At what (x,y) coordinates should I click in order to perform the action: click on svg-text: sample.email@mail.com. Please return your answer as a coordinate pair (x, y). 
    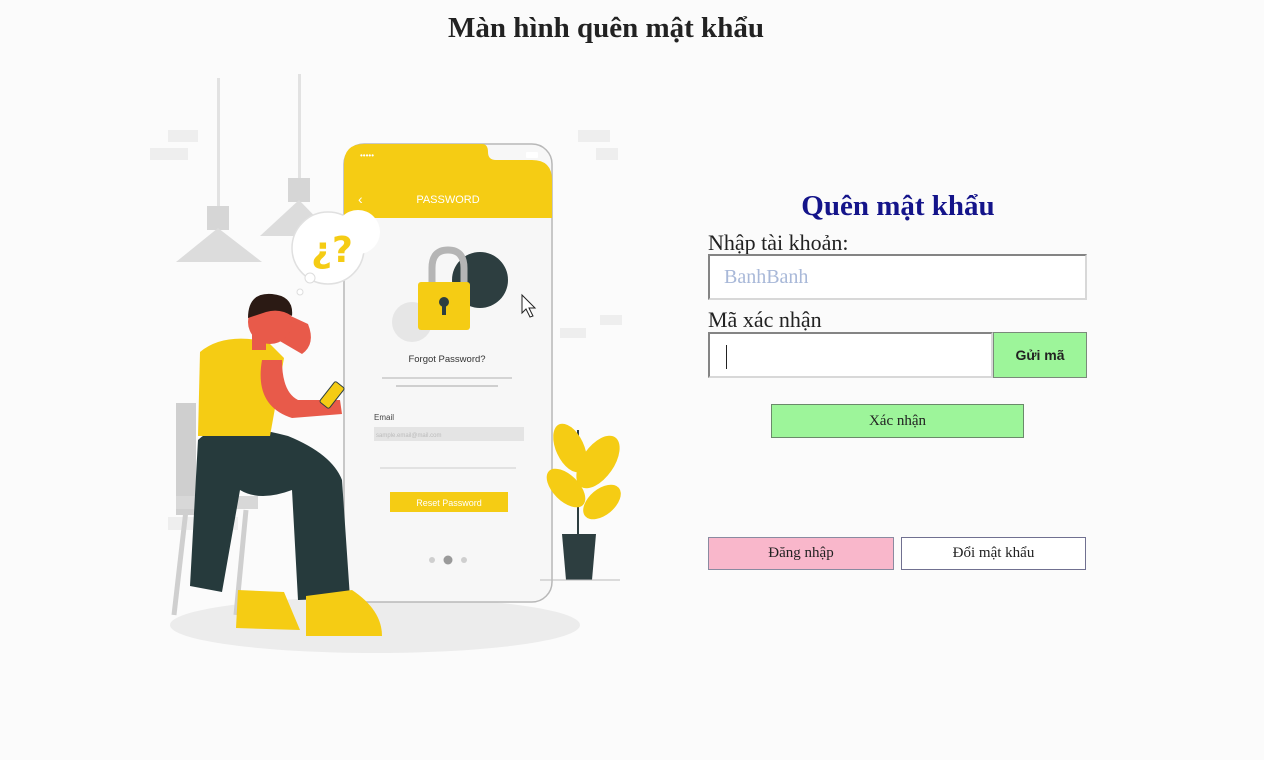
    Looking at the image, I should click on (408, 436).